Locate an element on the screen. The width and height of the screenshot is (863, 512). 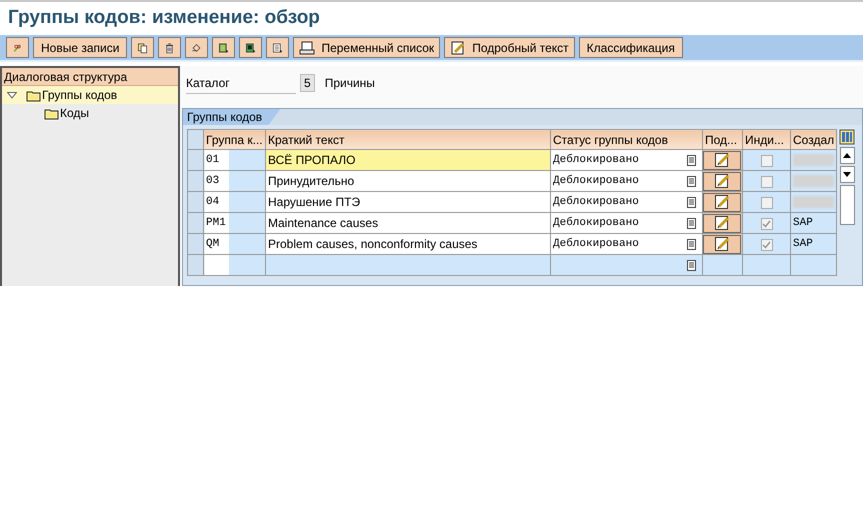
catalog-field: 5 is located at coordinates (307, 83).